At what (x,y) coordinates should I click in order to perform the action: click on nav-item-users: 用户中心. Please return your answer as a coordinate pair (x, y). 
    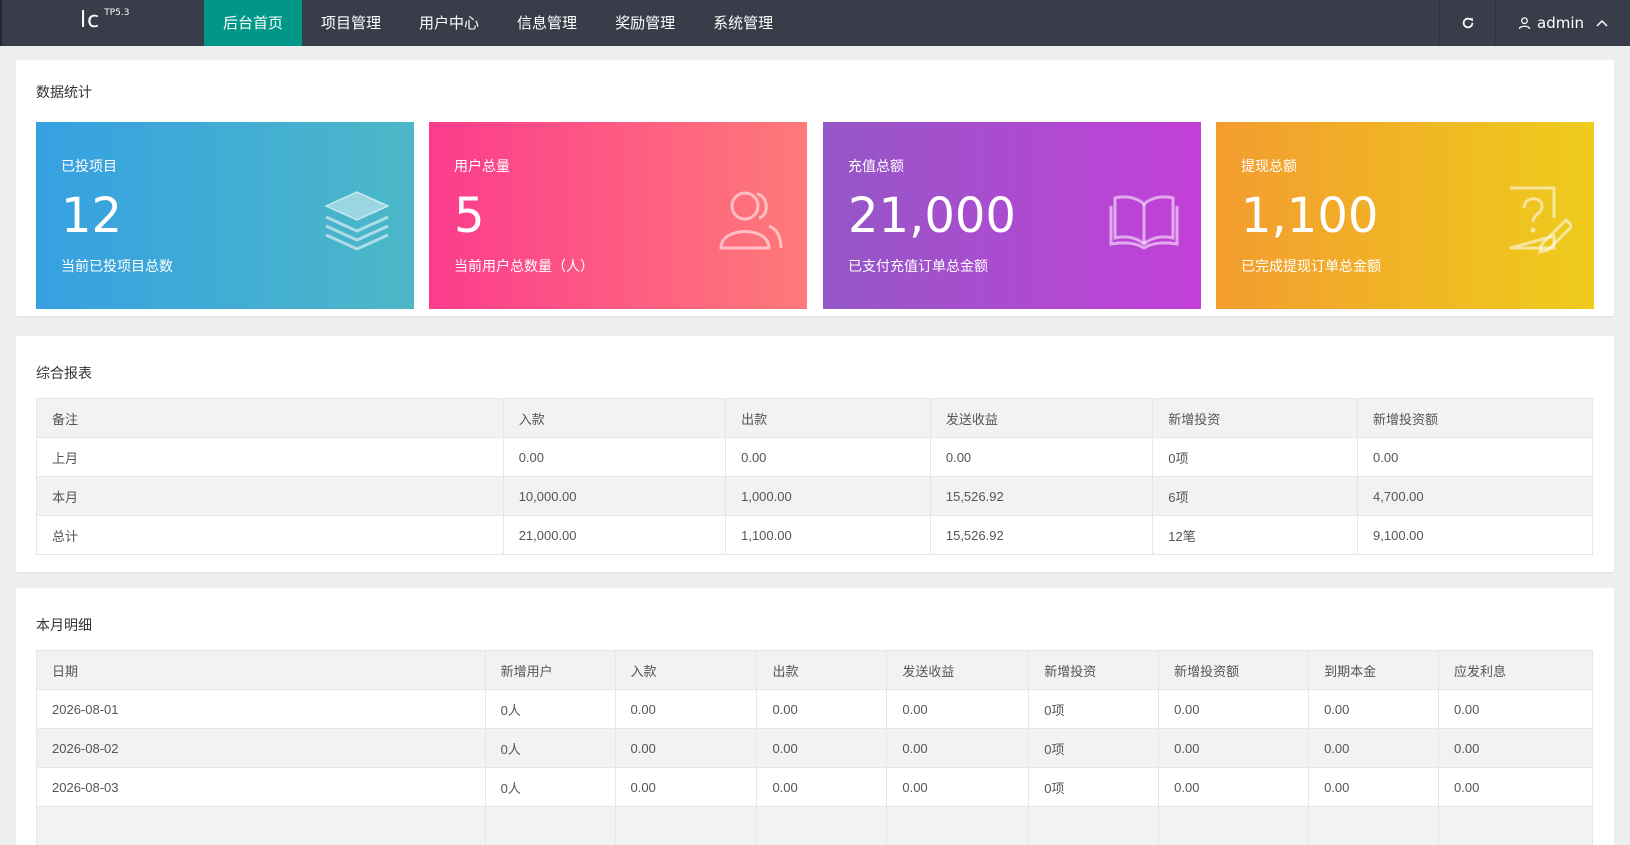
    Looking at the image, I should click on (449, 23).